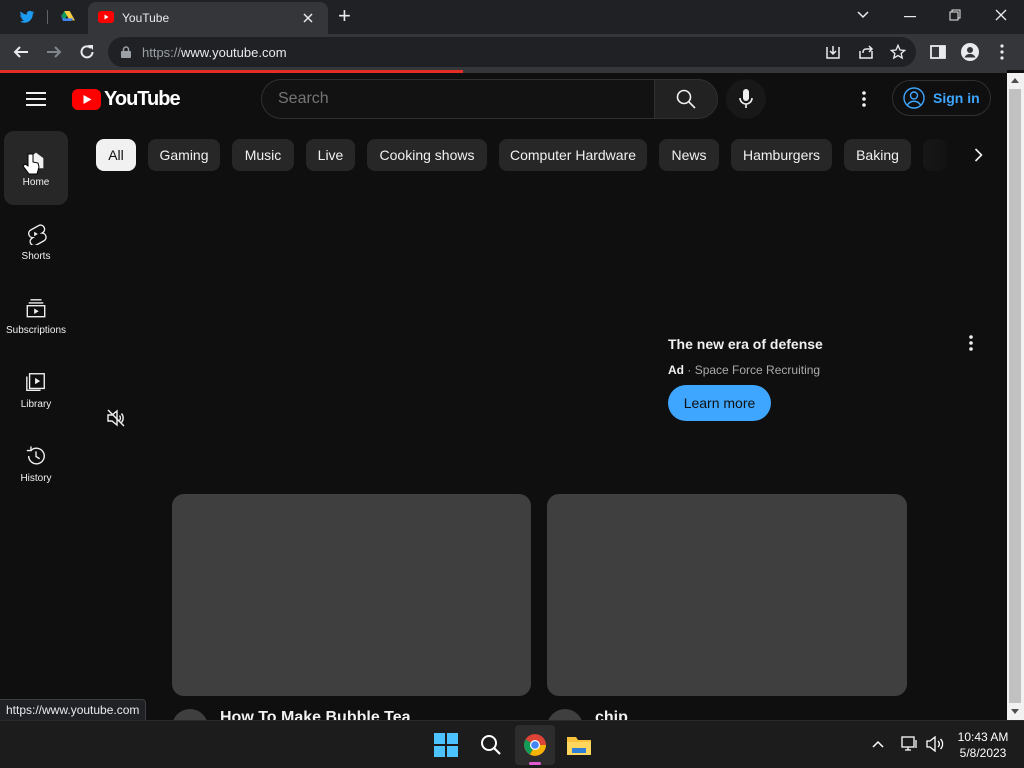  What do you see at coordinates (315, 714) in the screenshot?
I see `video-title: How To Make Bubble Tea` at bounding box center [315, 714].